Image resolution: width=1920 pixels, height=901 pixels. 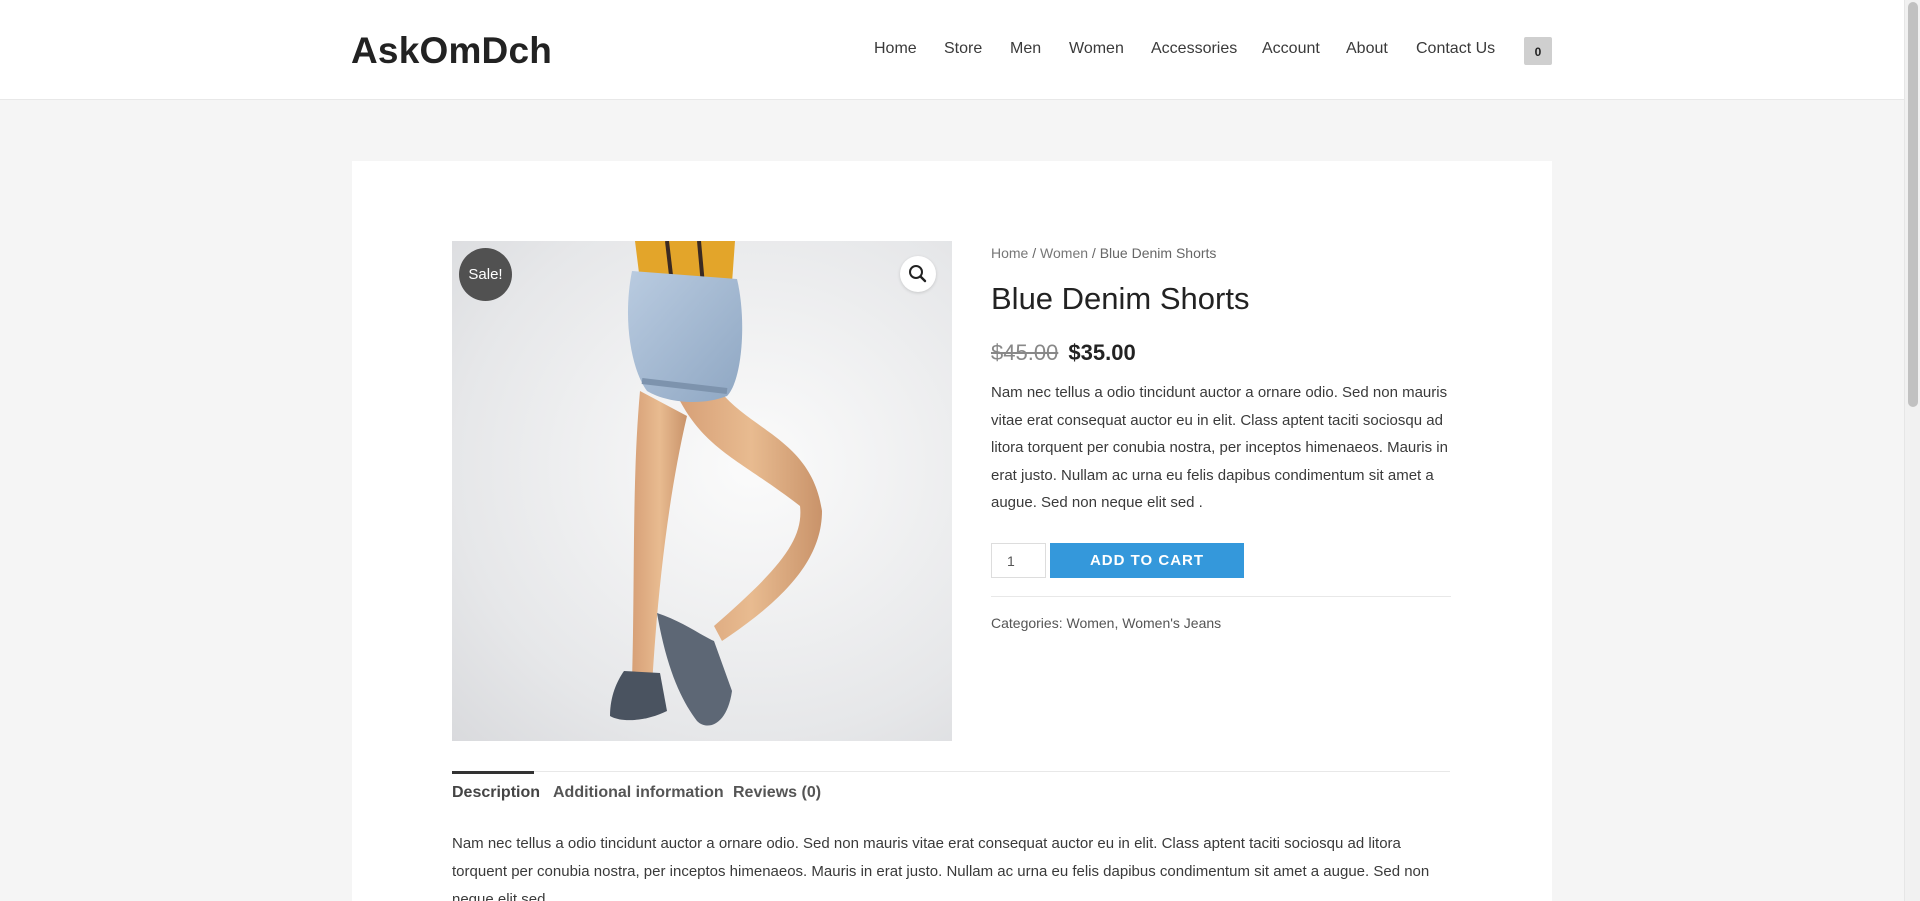 What do you see at coordinates (716, 483) in the screenshot?
I see `product-photo` at bounding box center [716, 483].